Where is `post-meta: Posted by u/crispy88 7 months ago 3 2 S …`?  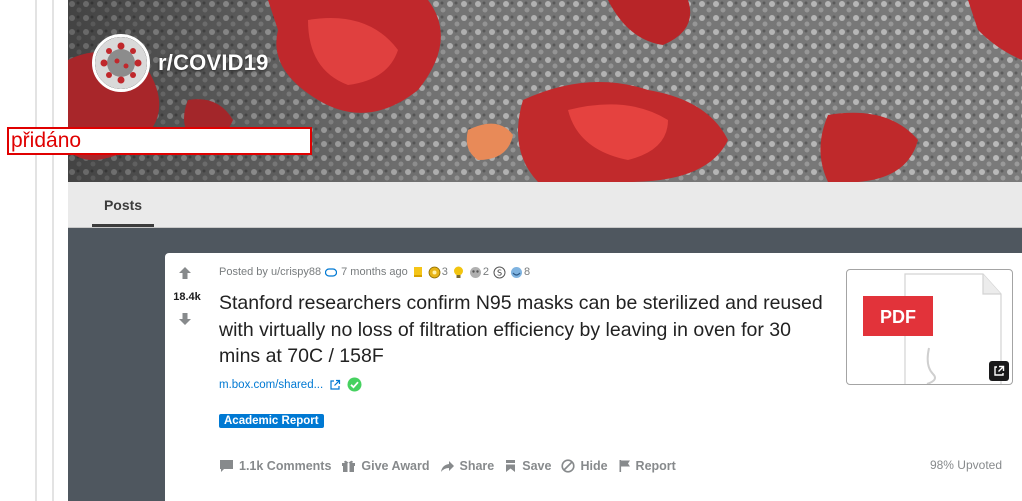
post-meta: Posted by u/crispy88 7 months ago 3 2 S … is located at coordinates (374, 272).